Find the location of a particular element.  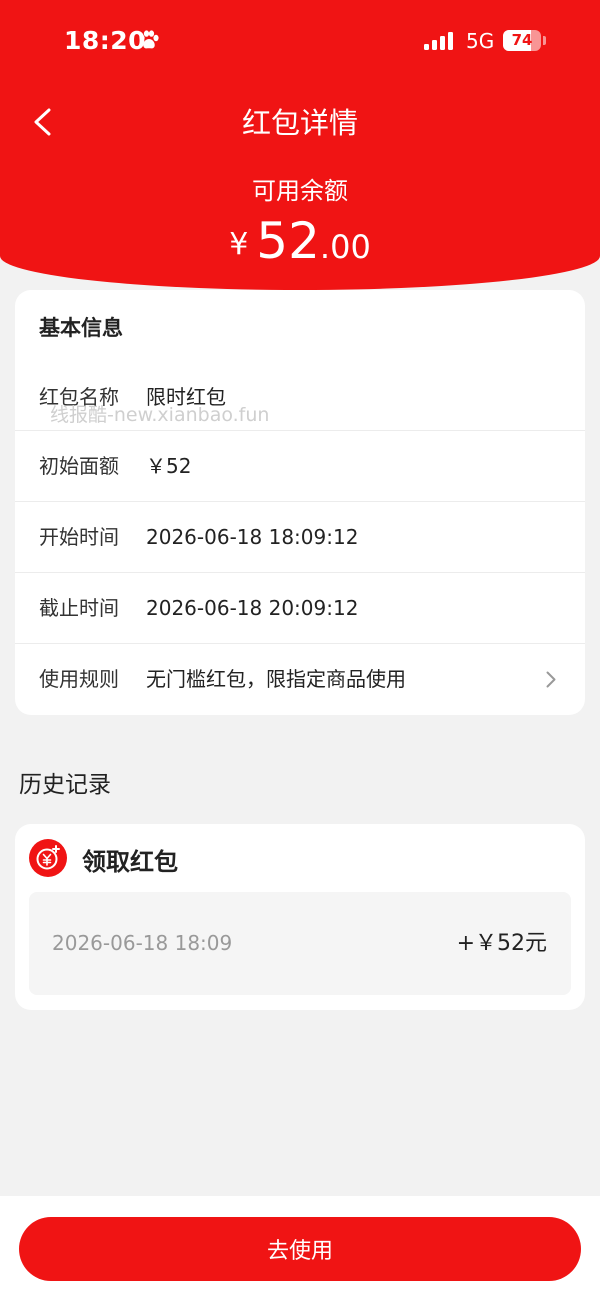

coin-icon is located at coordinates (48, 858).